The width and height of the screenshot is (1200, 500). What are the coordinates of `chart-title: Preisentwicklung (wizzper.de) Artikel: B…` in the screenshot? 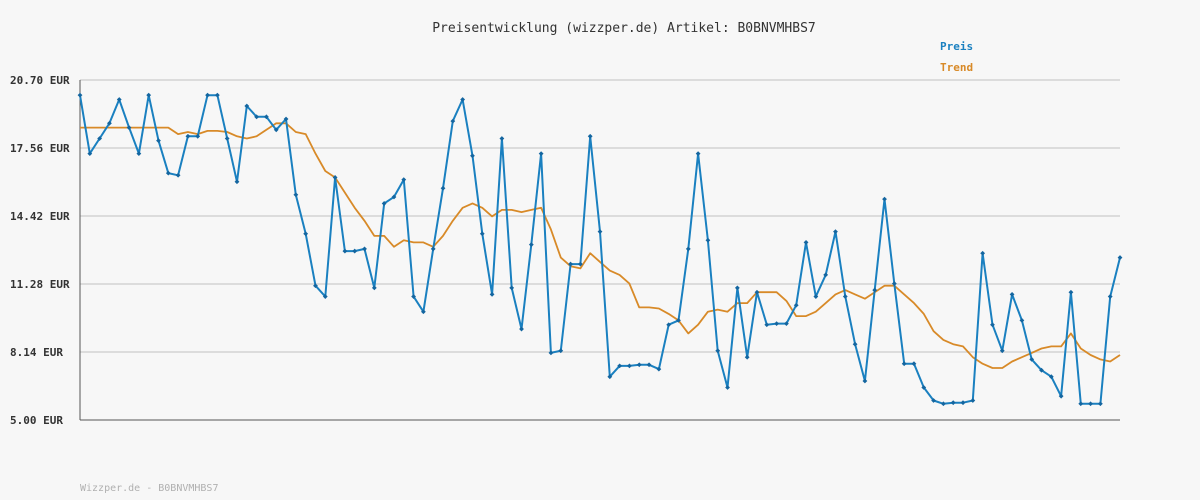 It's located at (624, 28).